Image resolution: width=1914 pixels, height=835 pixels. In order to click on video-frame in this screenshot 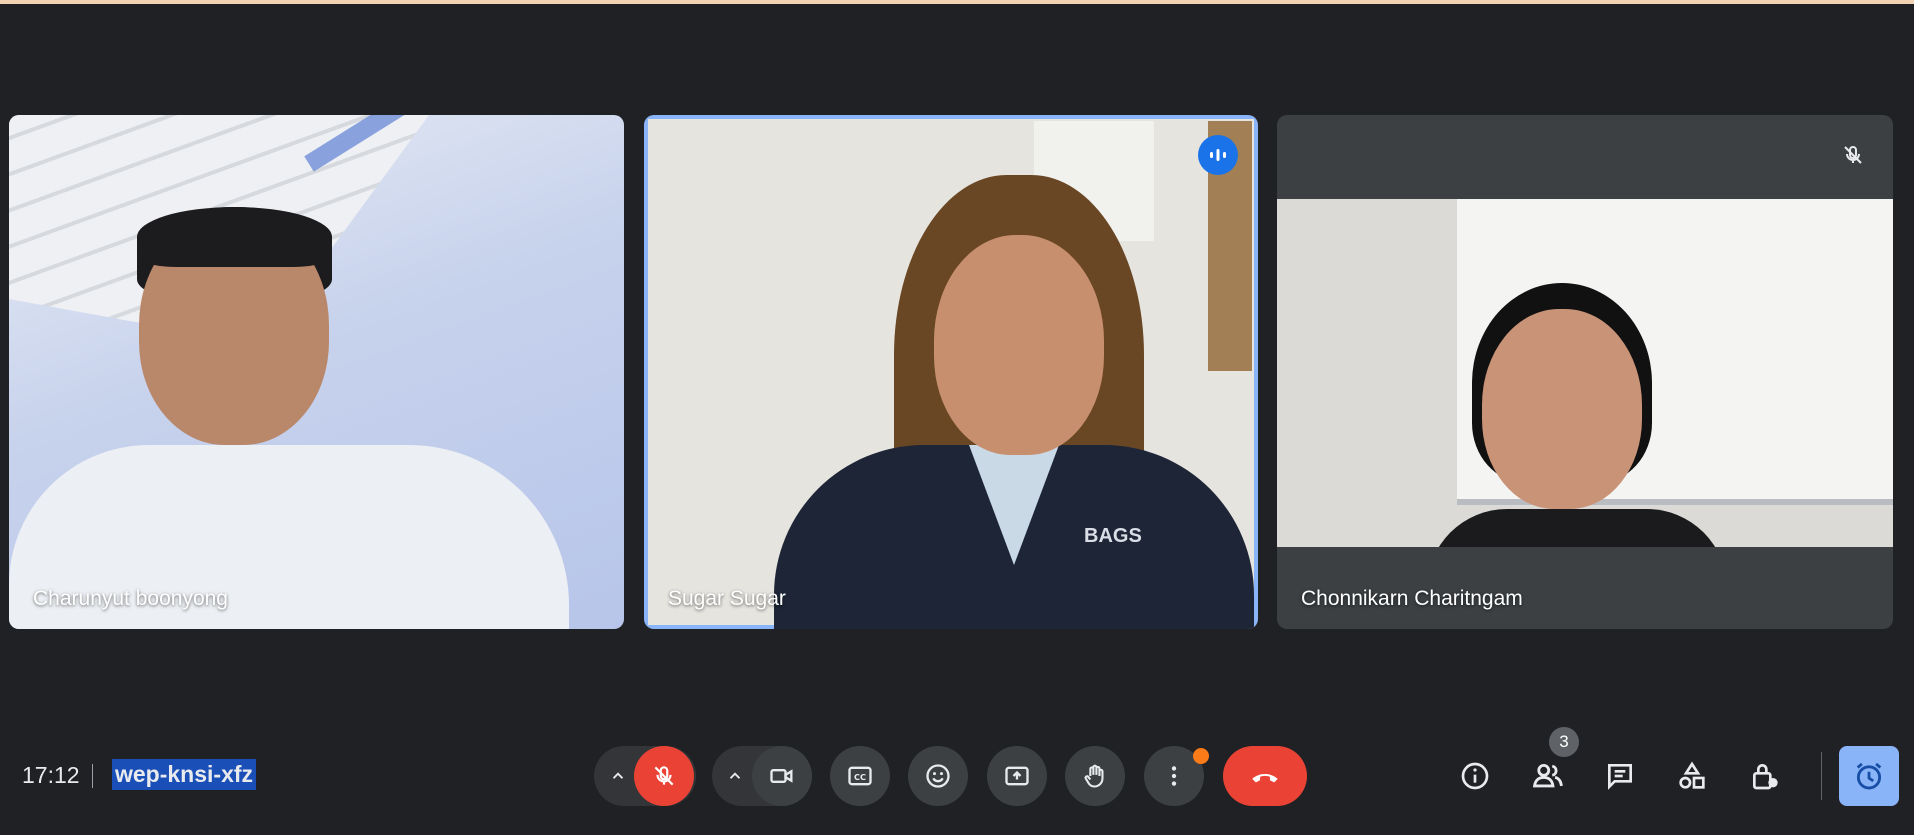, I will do `click(1585, 373)`.